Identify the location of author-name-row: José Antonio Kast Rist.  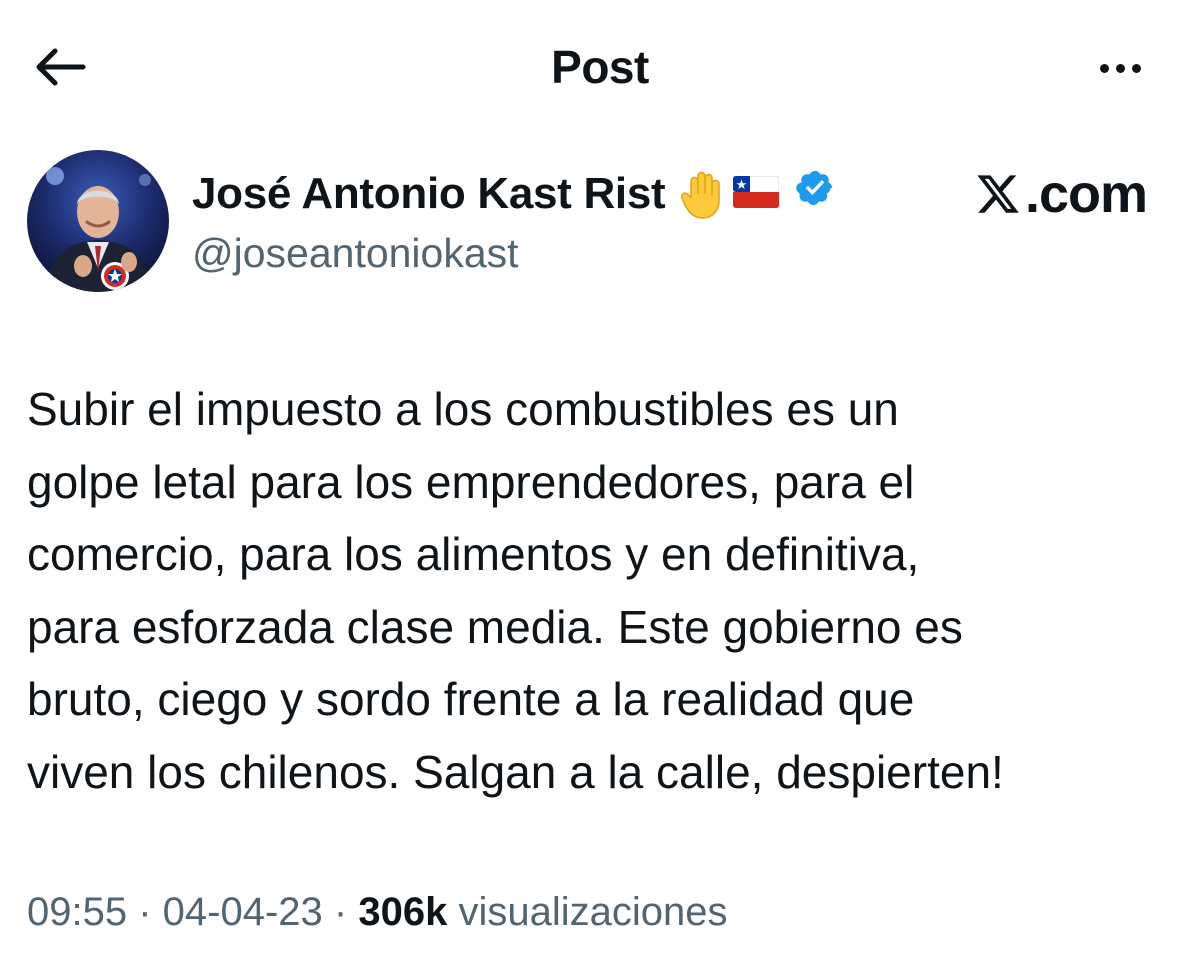
(513, 194).